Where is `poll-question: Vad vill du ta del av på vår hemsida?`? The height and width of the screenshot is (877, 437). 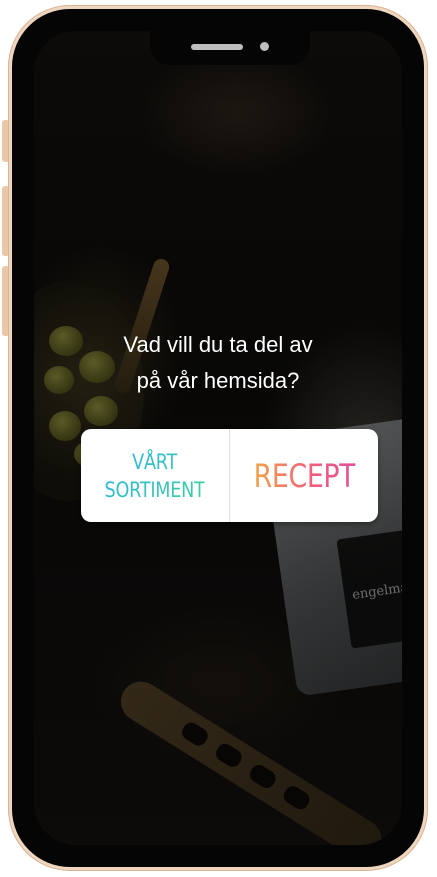
poll-question: Vad vill du ta del av på vår hemsida? is located at coordinates (218, 362).